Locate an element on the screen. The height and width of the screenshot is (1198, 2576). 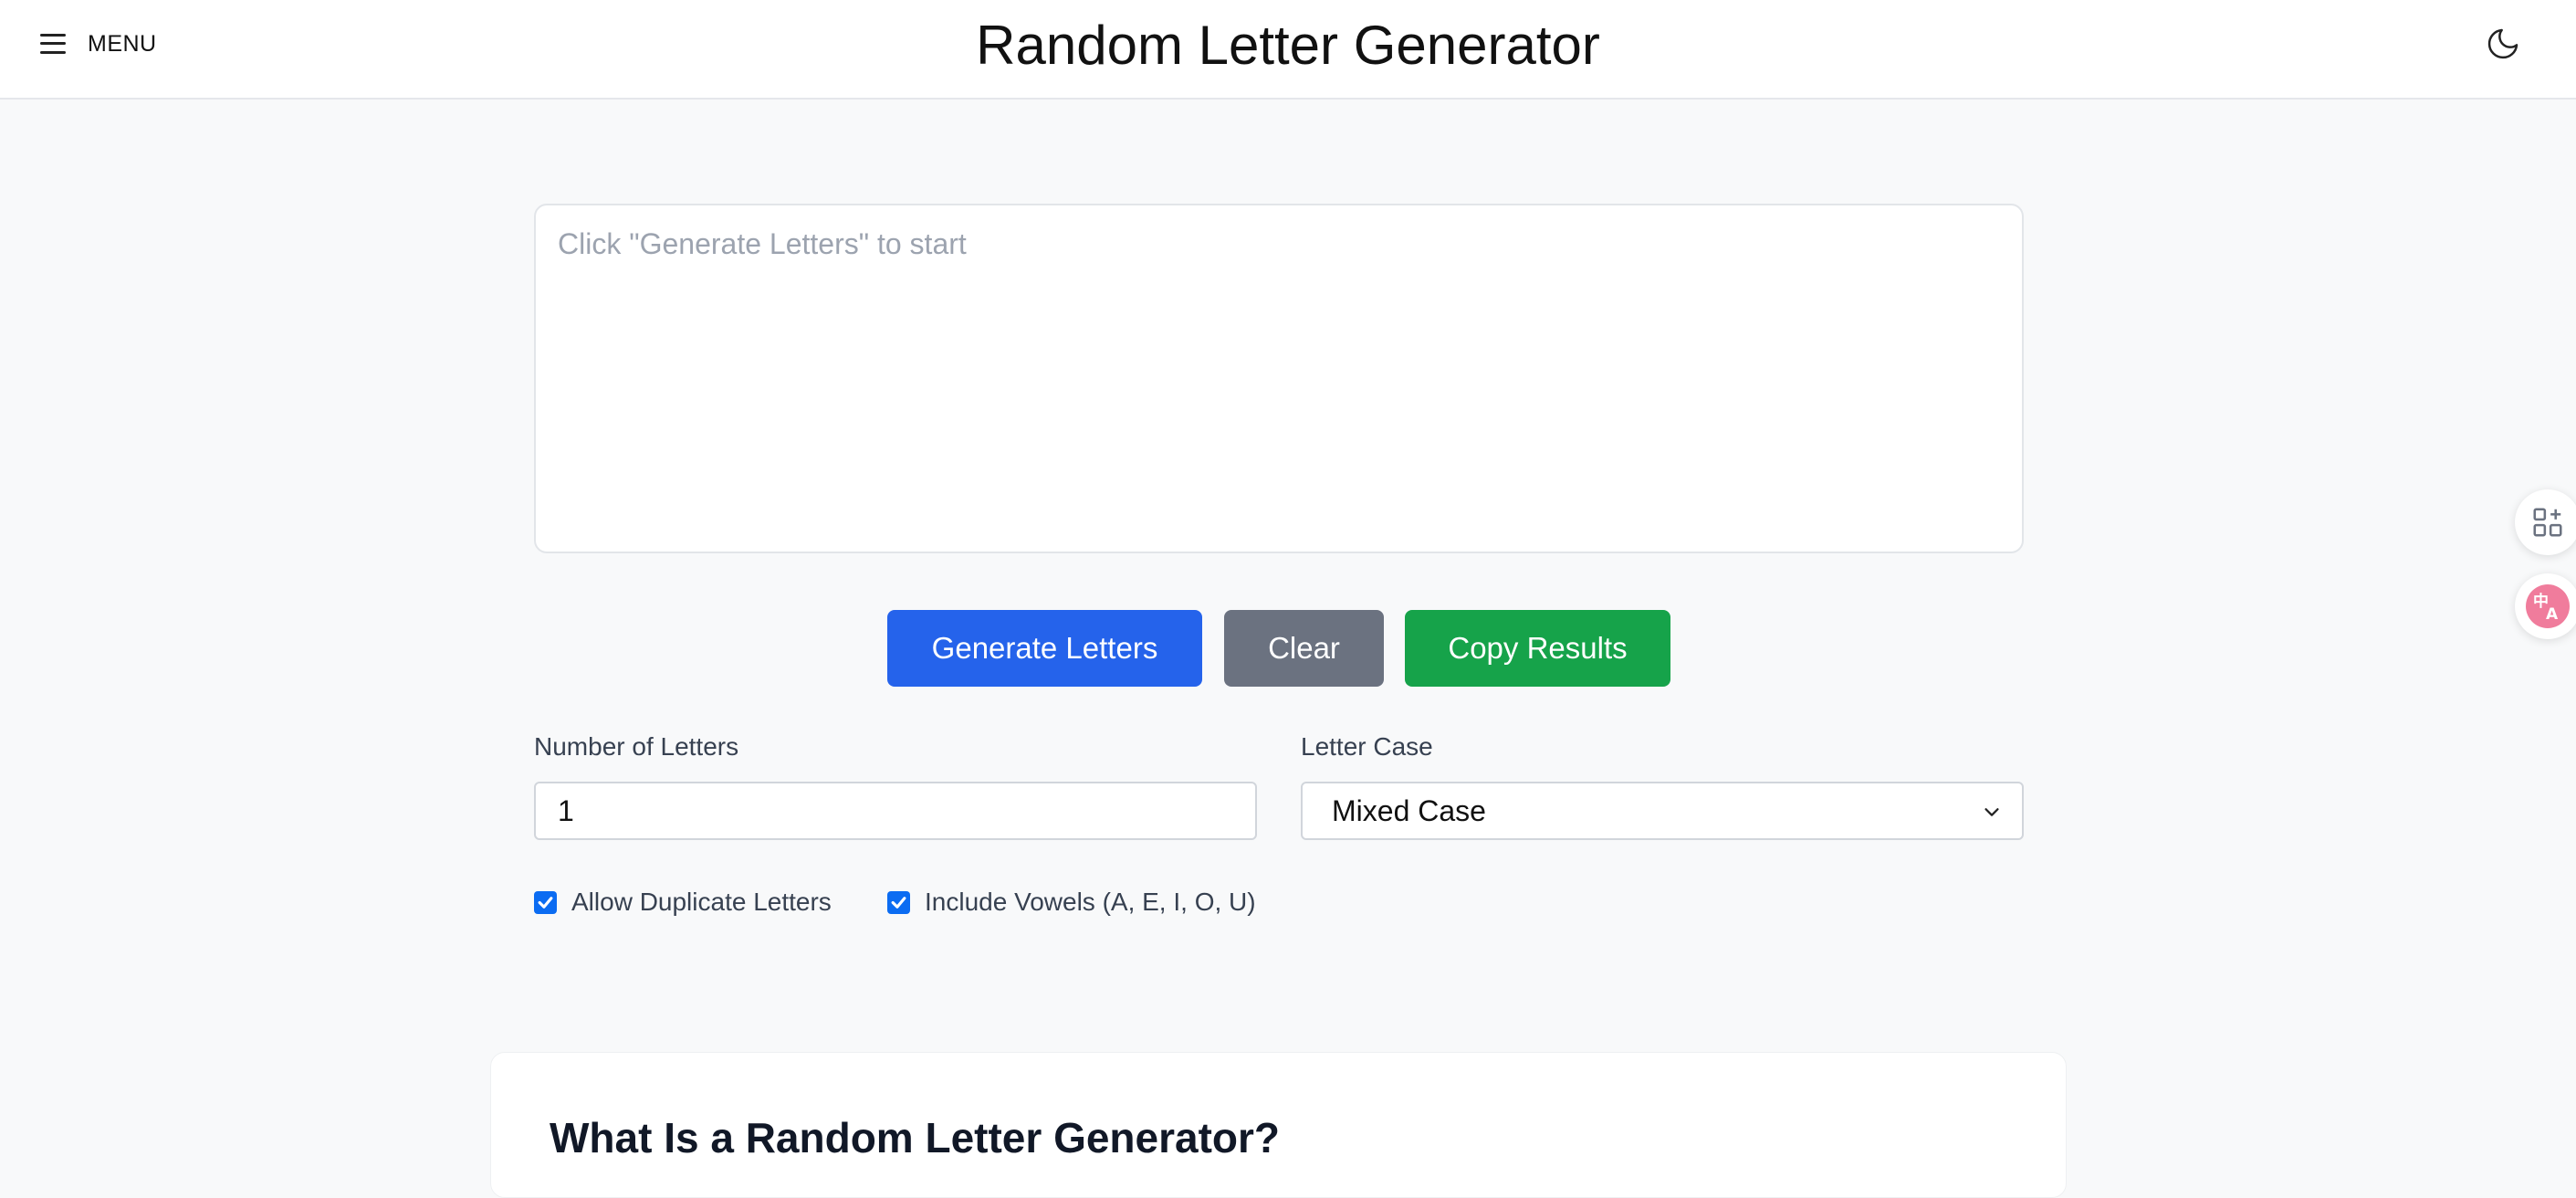
article-title: What Is a Random Letter Generator? is located at coordinates (916, 1137).